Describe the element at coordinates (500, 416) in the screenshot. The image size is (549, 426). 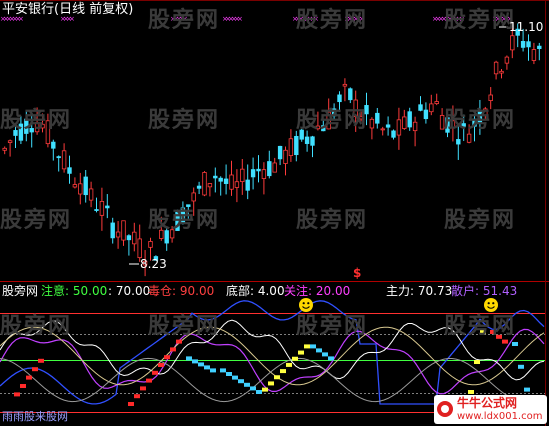
I see `brand-url: www.ldx001.com` at that location.